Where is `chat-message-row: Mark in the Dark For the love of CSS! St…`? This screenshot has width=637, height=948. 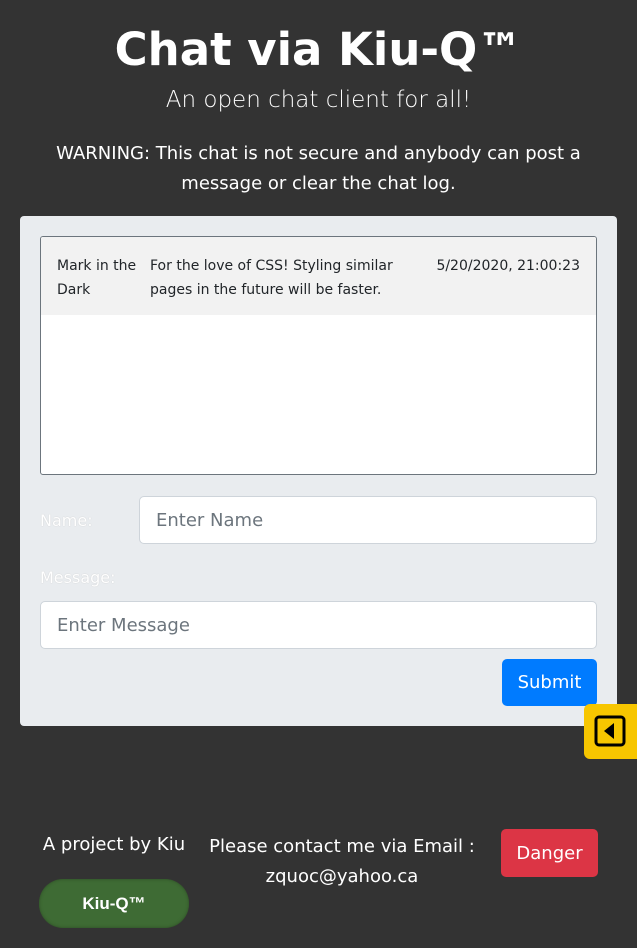
chat-message-row: Mark in the Dark For the love of CSS! St… is located at coordinates (318, 276).